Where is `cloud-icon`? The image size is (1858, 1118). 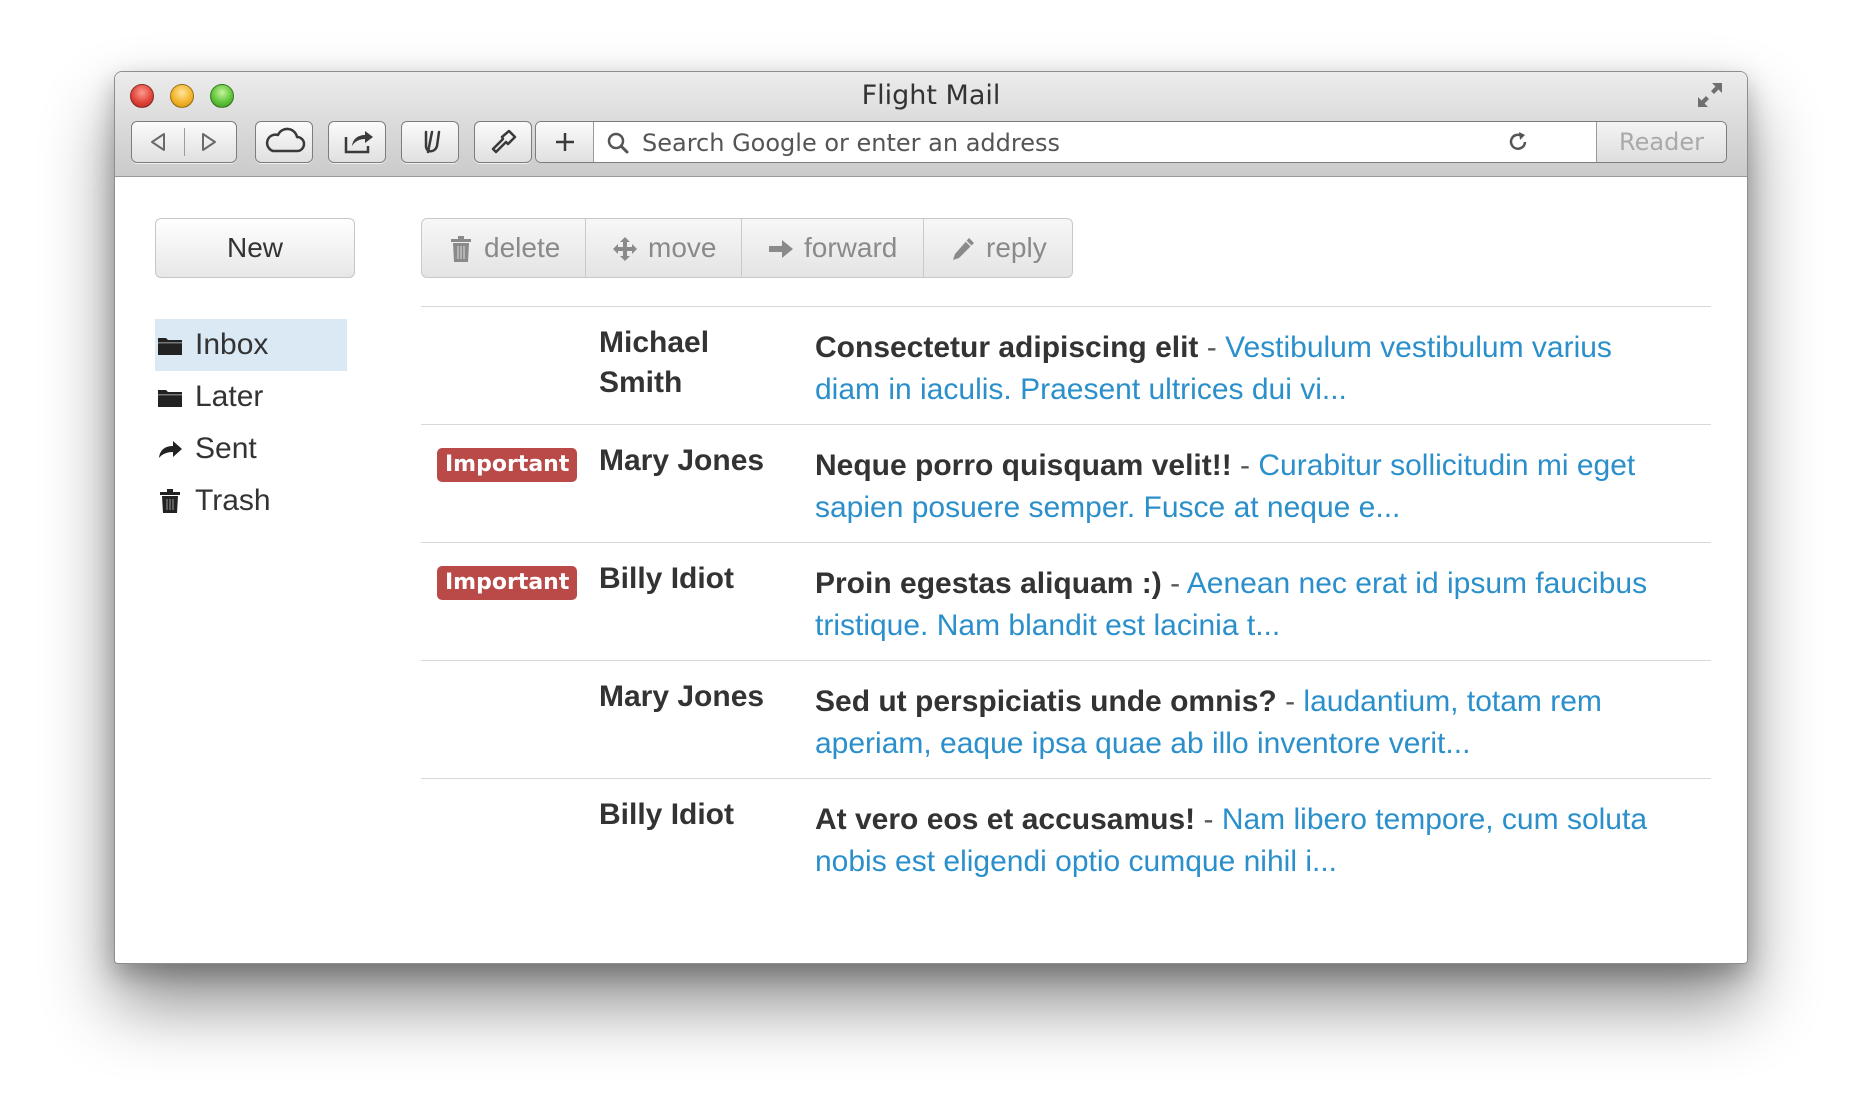 cloud-icon is located at coordinates (285, 140).